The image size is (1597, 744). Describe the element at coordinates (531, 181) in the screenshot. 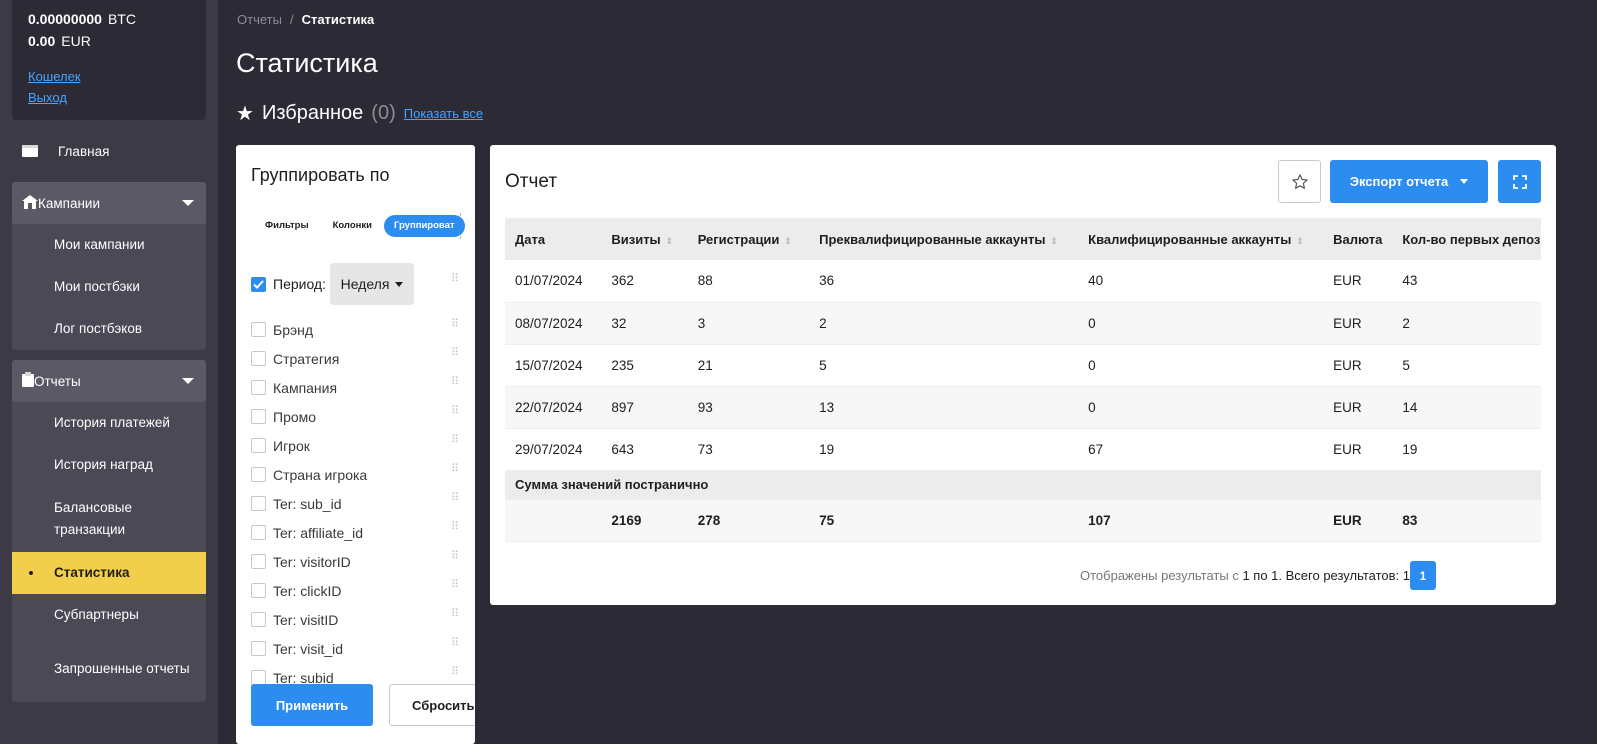

I see `report-title: Отчет` at that location.